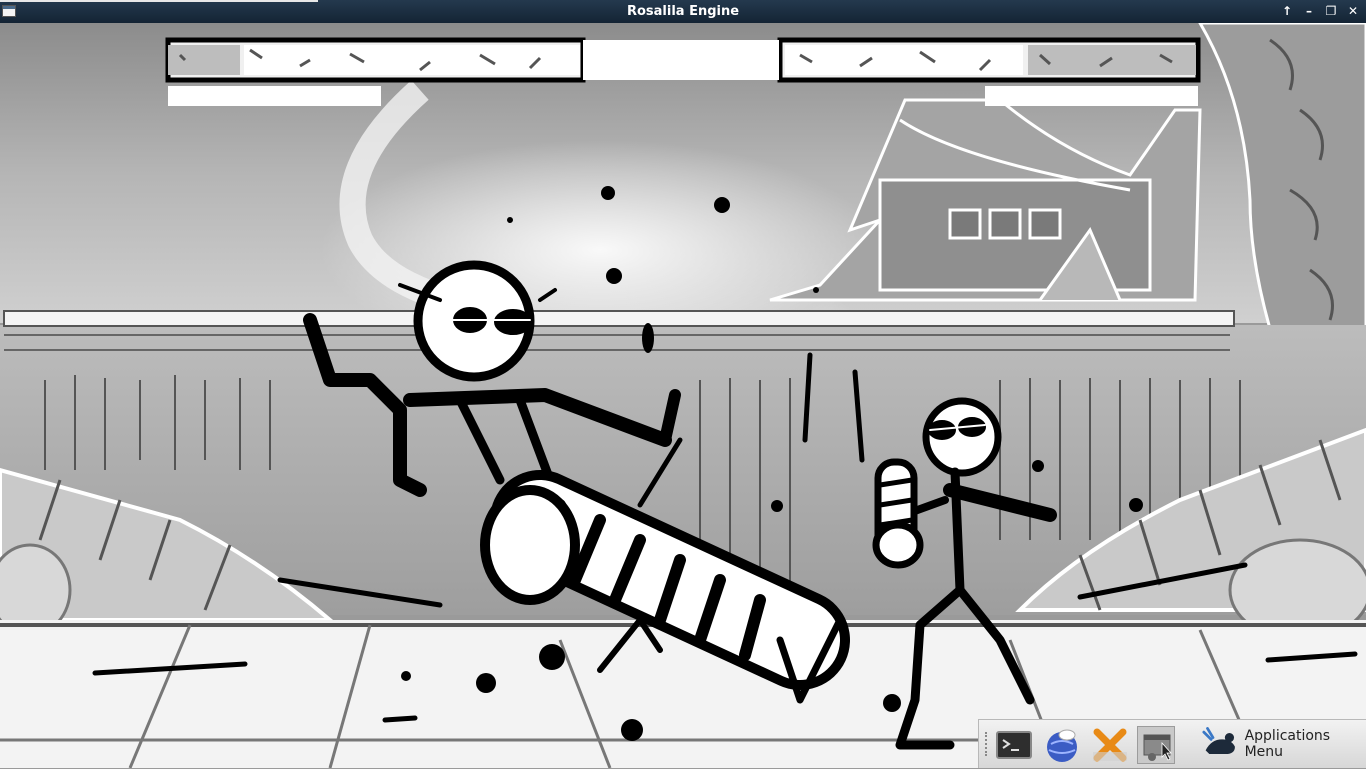 This screenshot has width=1366, height=769. What do you see at coordinates (1309, 11) in the screenshot?
I see `minimize-button: –` at bounding box center [1309, 11].